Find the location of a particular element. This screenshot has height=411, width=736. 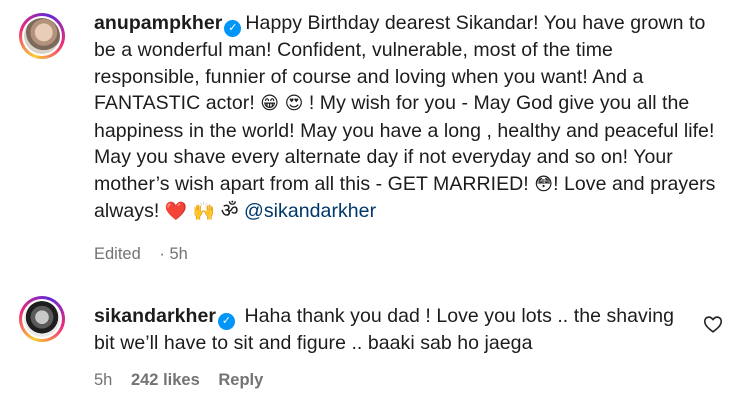

mention-link: @sikandarkher is located at coordinates (310, 211).